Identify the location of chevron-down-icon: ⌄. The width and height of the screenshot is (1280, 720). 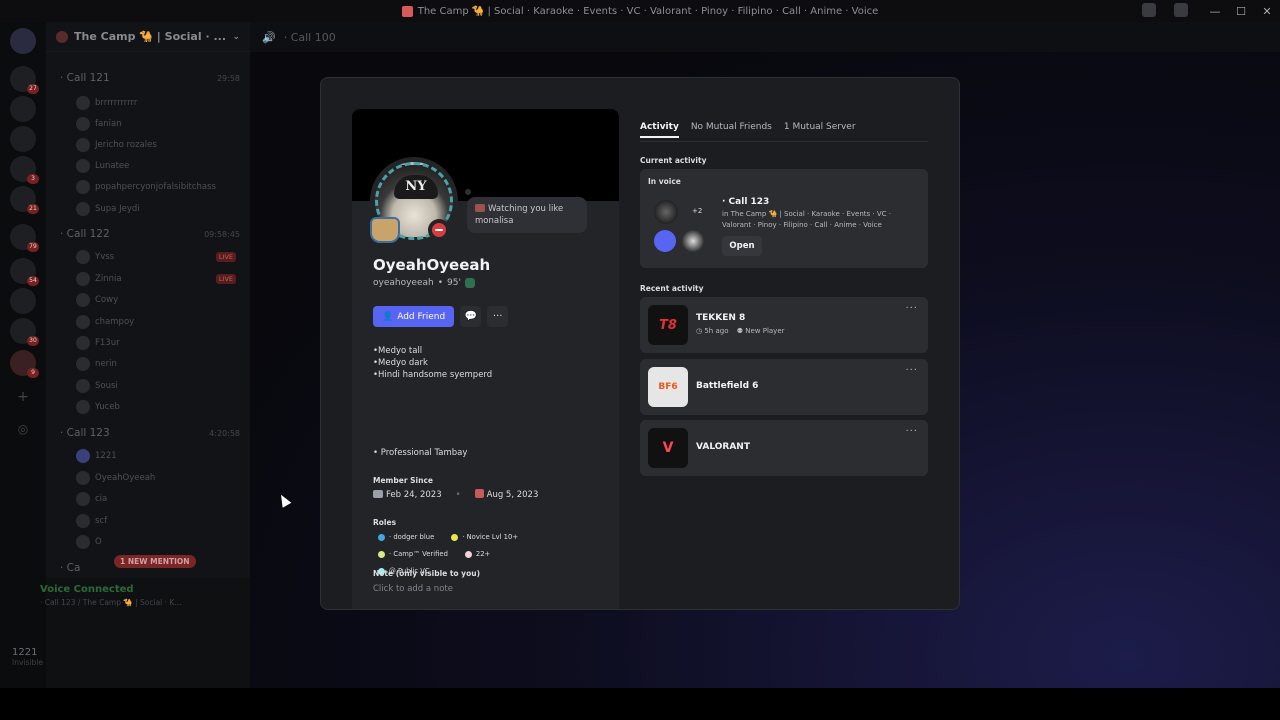
(236, 37).